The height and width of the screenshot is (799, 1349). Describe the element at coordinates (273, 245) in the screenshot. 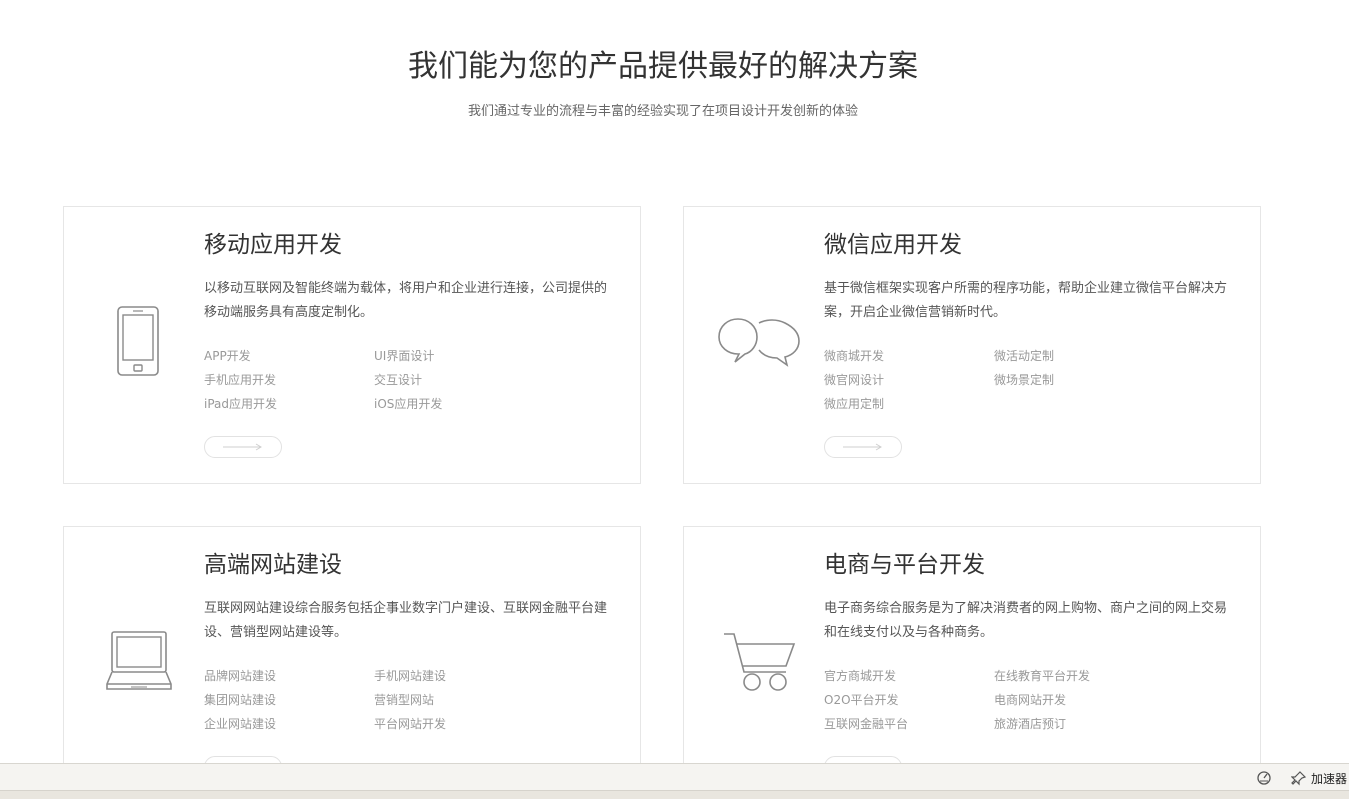

I see `card-title: 移动应用开发` at that location.